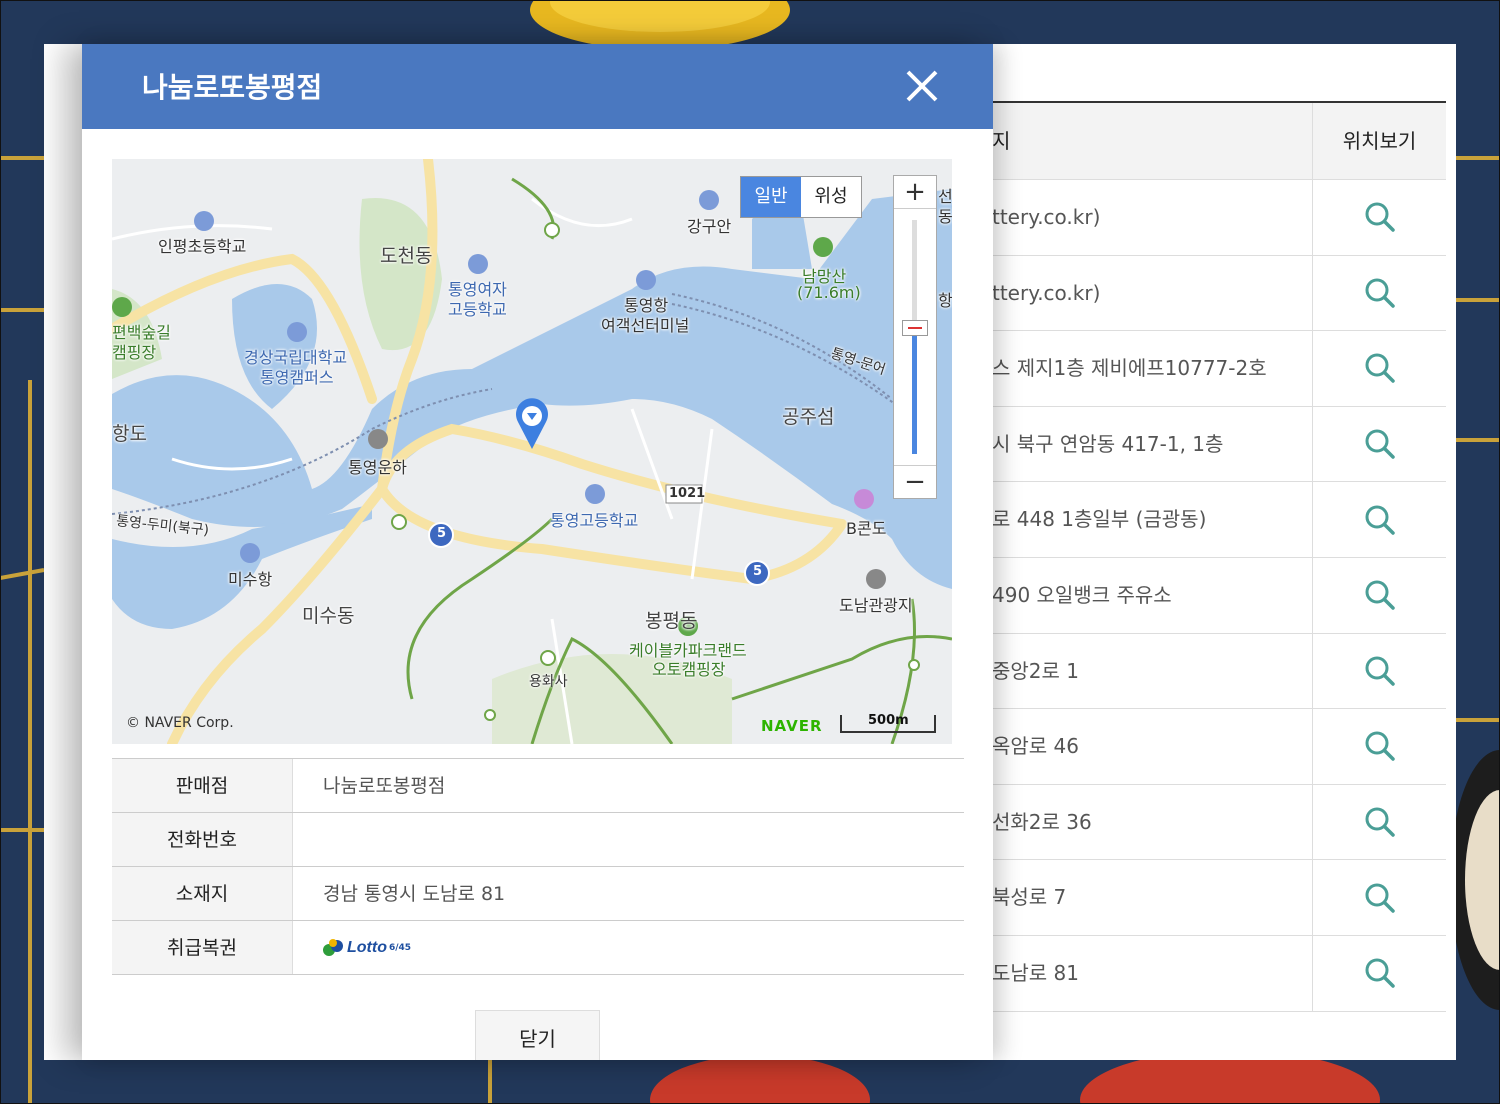  What do you see at coordinates (1036, 746) in the screenshot?
I see `row-address: 옥암로 46` at bounding box center [1036, 746].